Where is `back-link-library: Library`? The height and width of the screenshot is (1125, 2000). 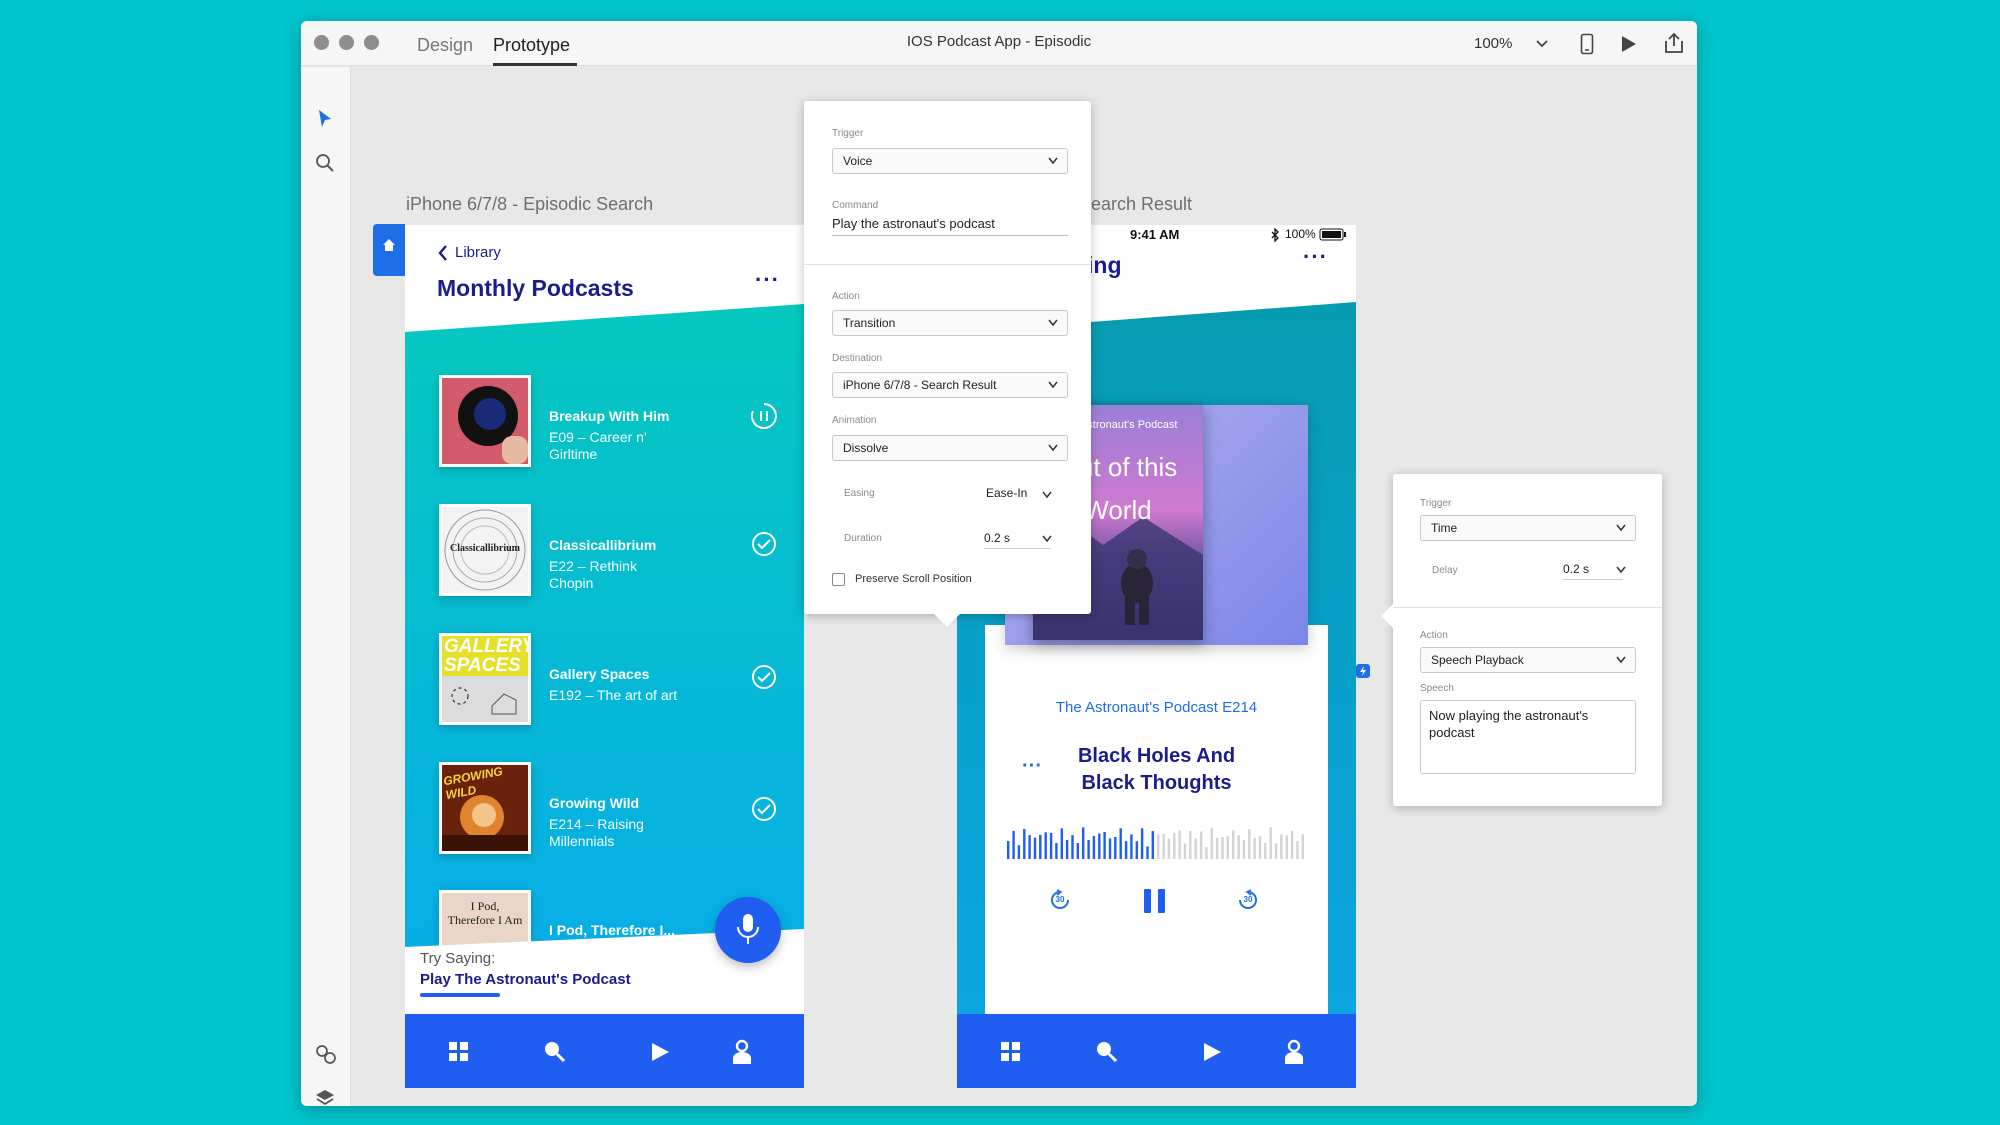 back-link-library: Library is located at coordinates (478, 252).